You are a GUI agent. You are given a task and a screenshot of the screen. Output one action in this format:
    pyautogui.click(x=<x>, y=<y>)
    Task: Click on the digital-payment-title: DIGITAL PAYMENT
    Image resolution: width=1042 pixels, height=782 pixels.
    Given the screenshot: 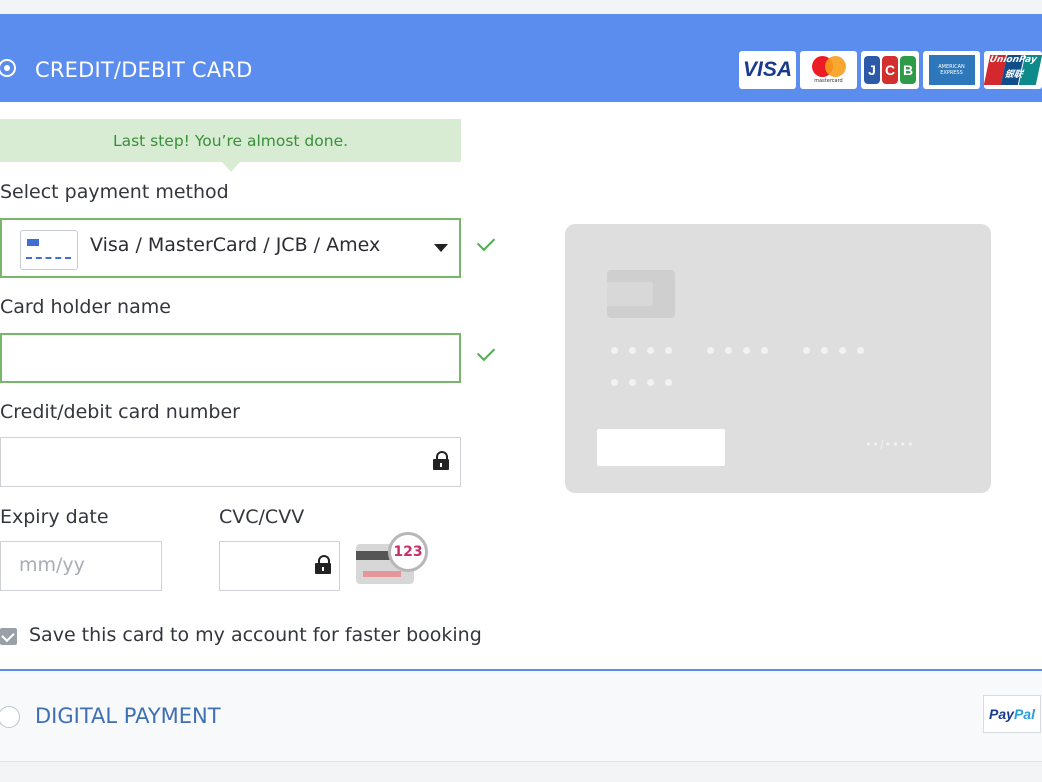 What is the action you would take?
    pyautogui.click(x=128, y=716)
    